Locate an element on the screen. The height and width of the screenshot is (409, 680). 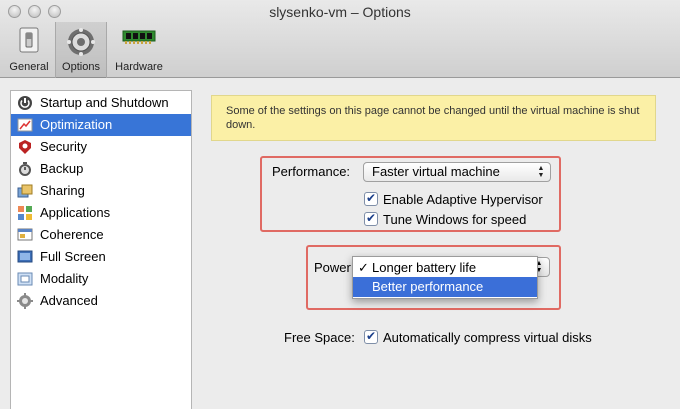
menu-item-better-performance: Better performance is located at coordinates (445, 287).